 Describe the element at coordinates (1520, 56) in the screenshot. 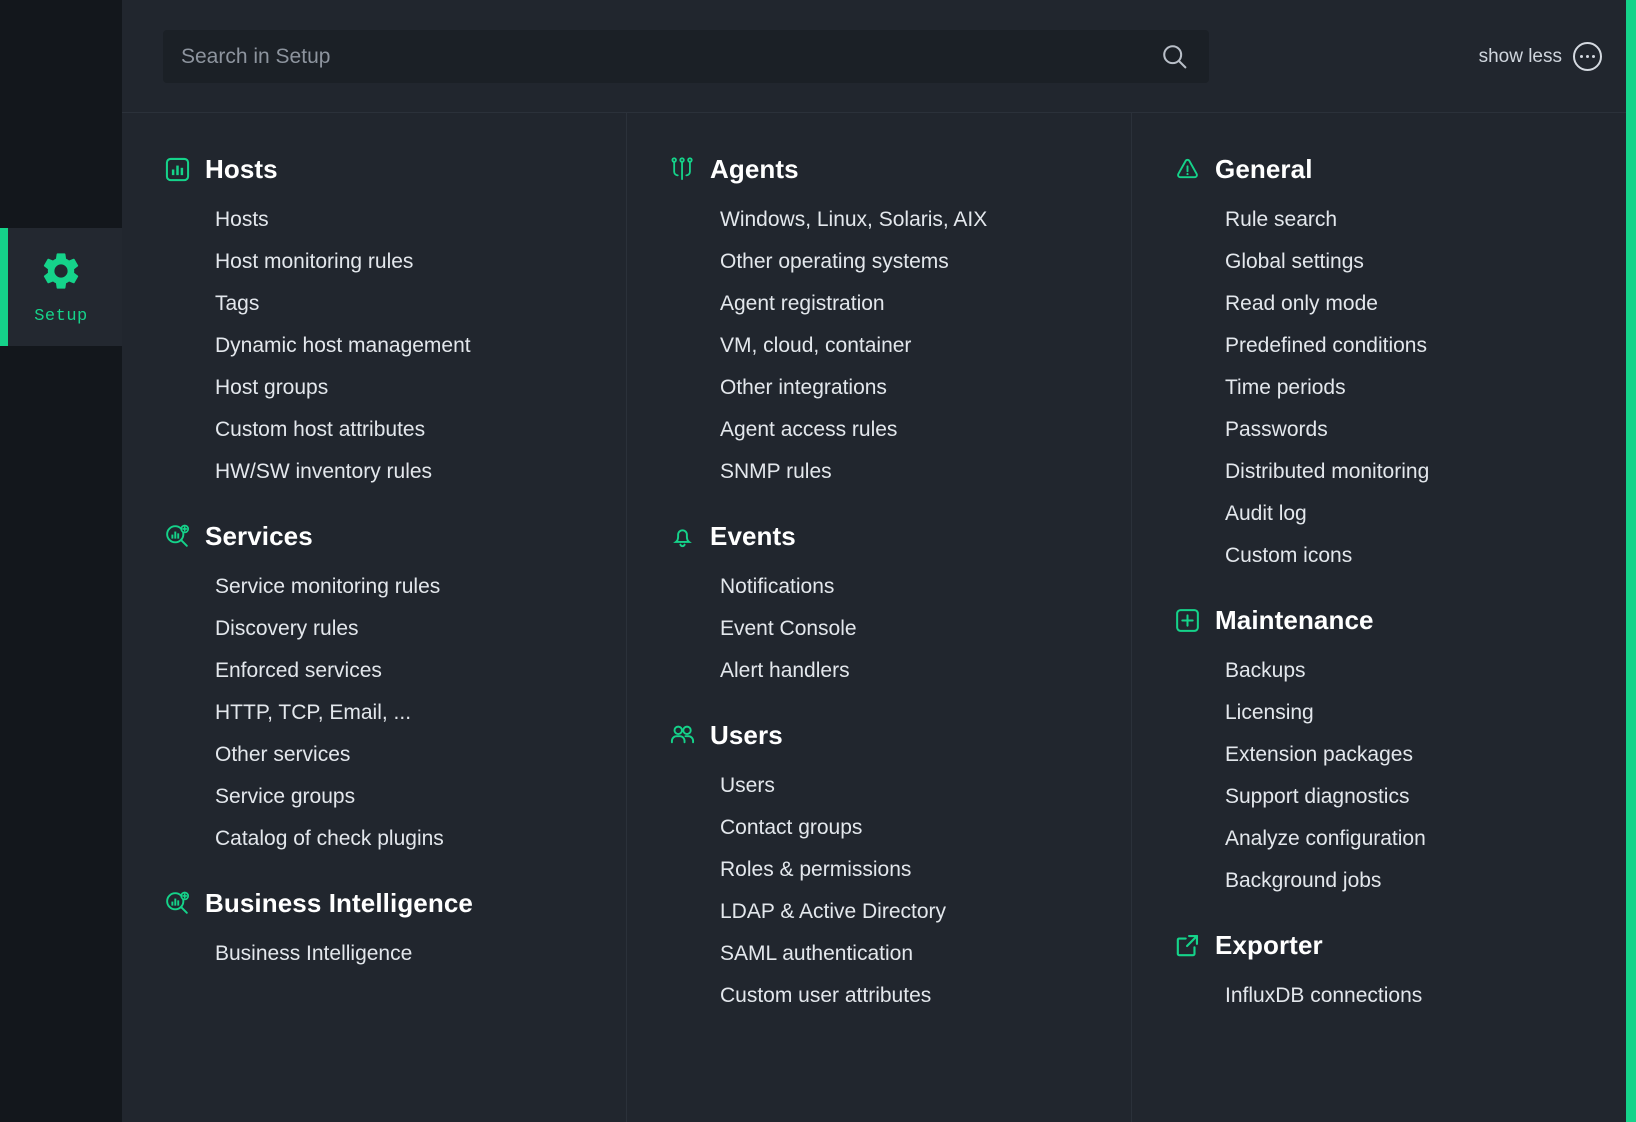

I see `show-less-label: show less` at that location.